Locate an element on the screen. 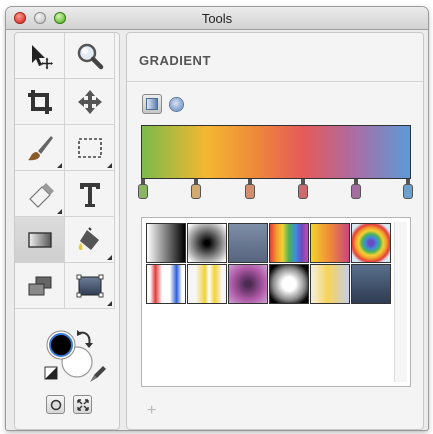  fullscreen-mode-button is located at coordinates (82, 404).